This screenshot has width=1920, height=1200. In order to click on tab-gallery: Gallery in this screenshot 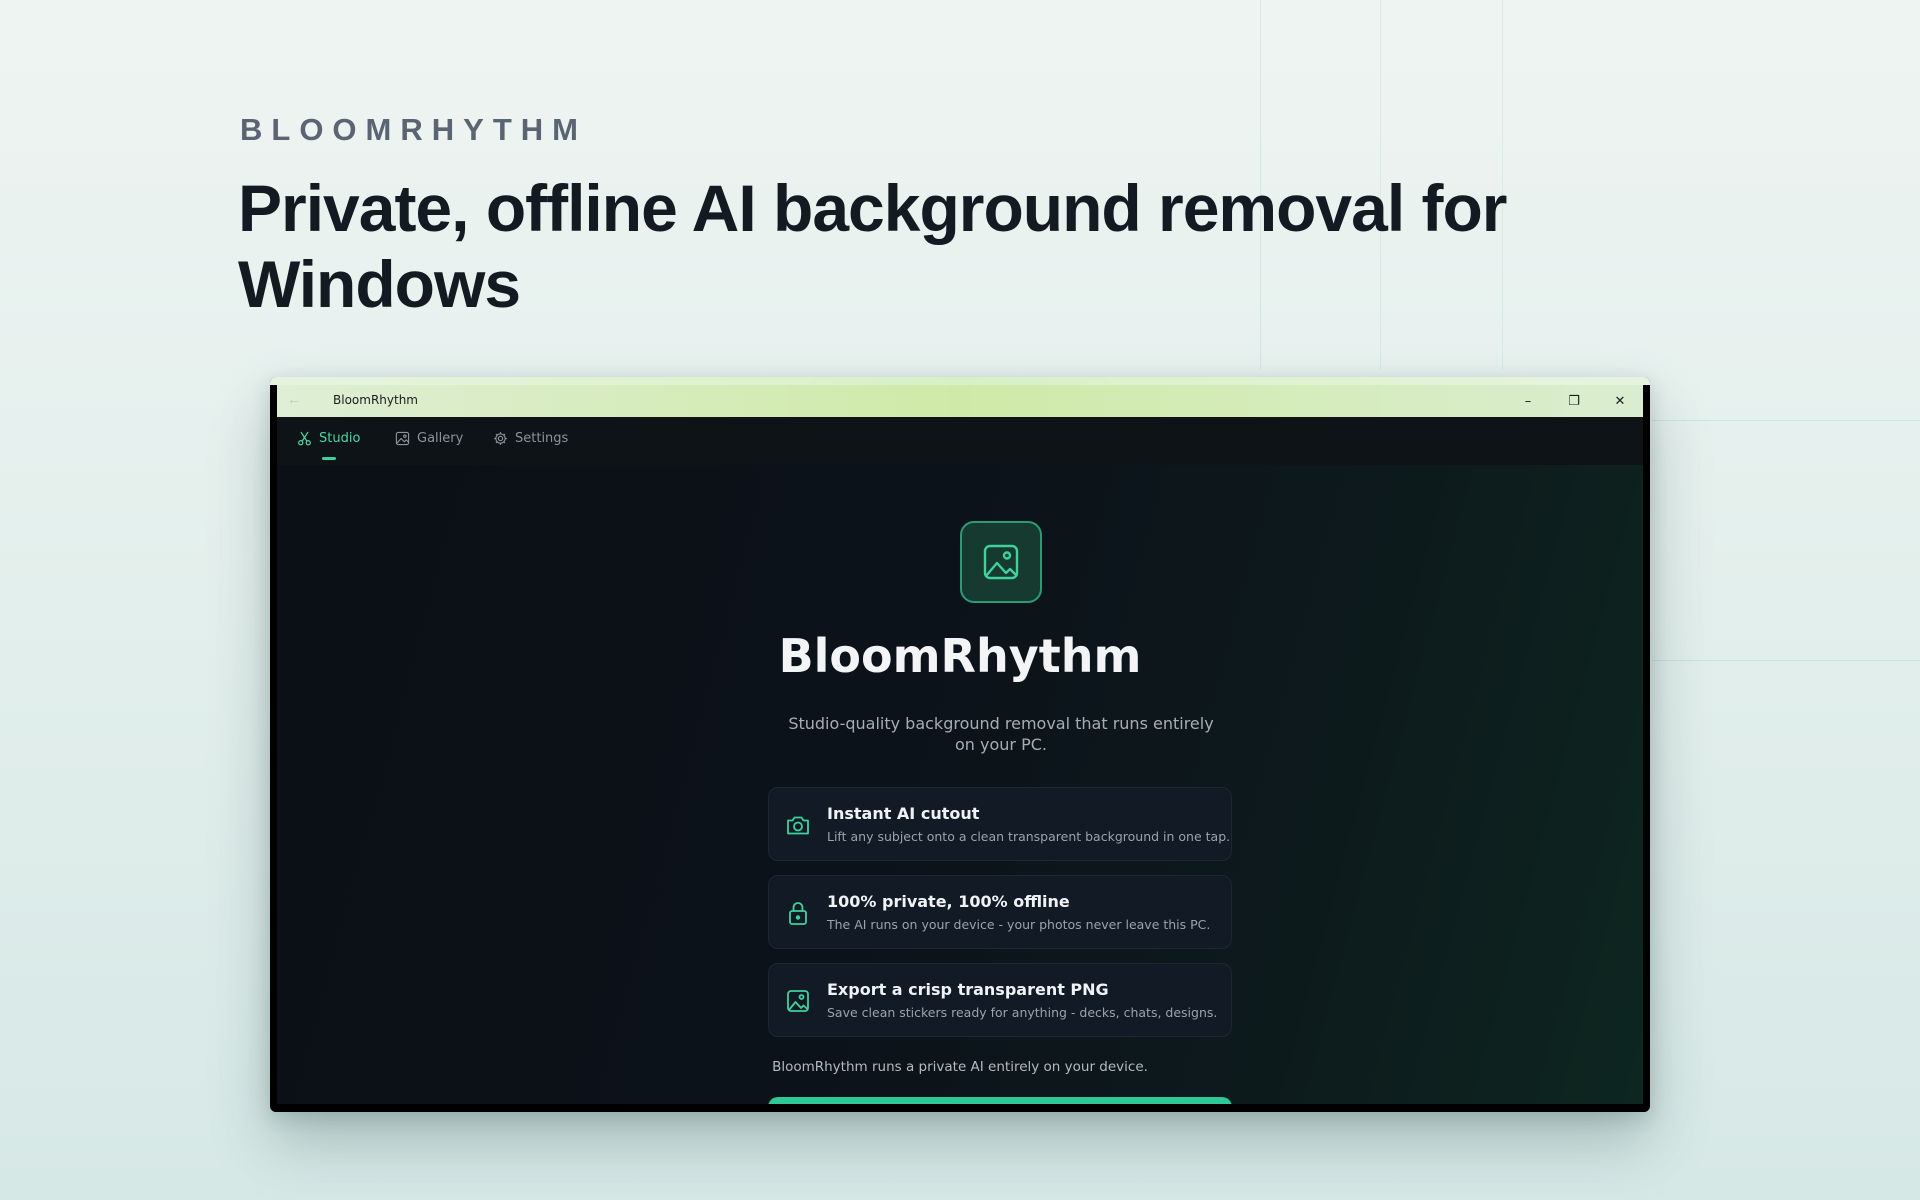, I will do `click(429, 438)`.